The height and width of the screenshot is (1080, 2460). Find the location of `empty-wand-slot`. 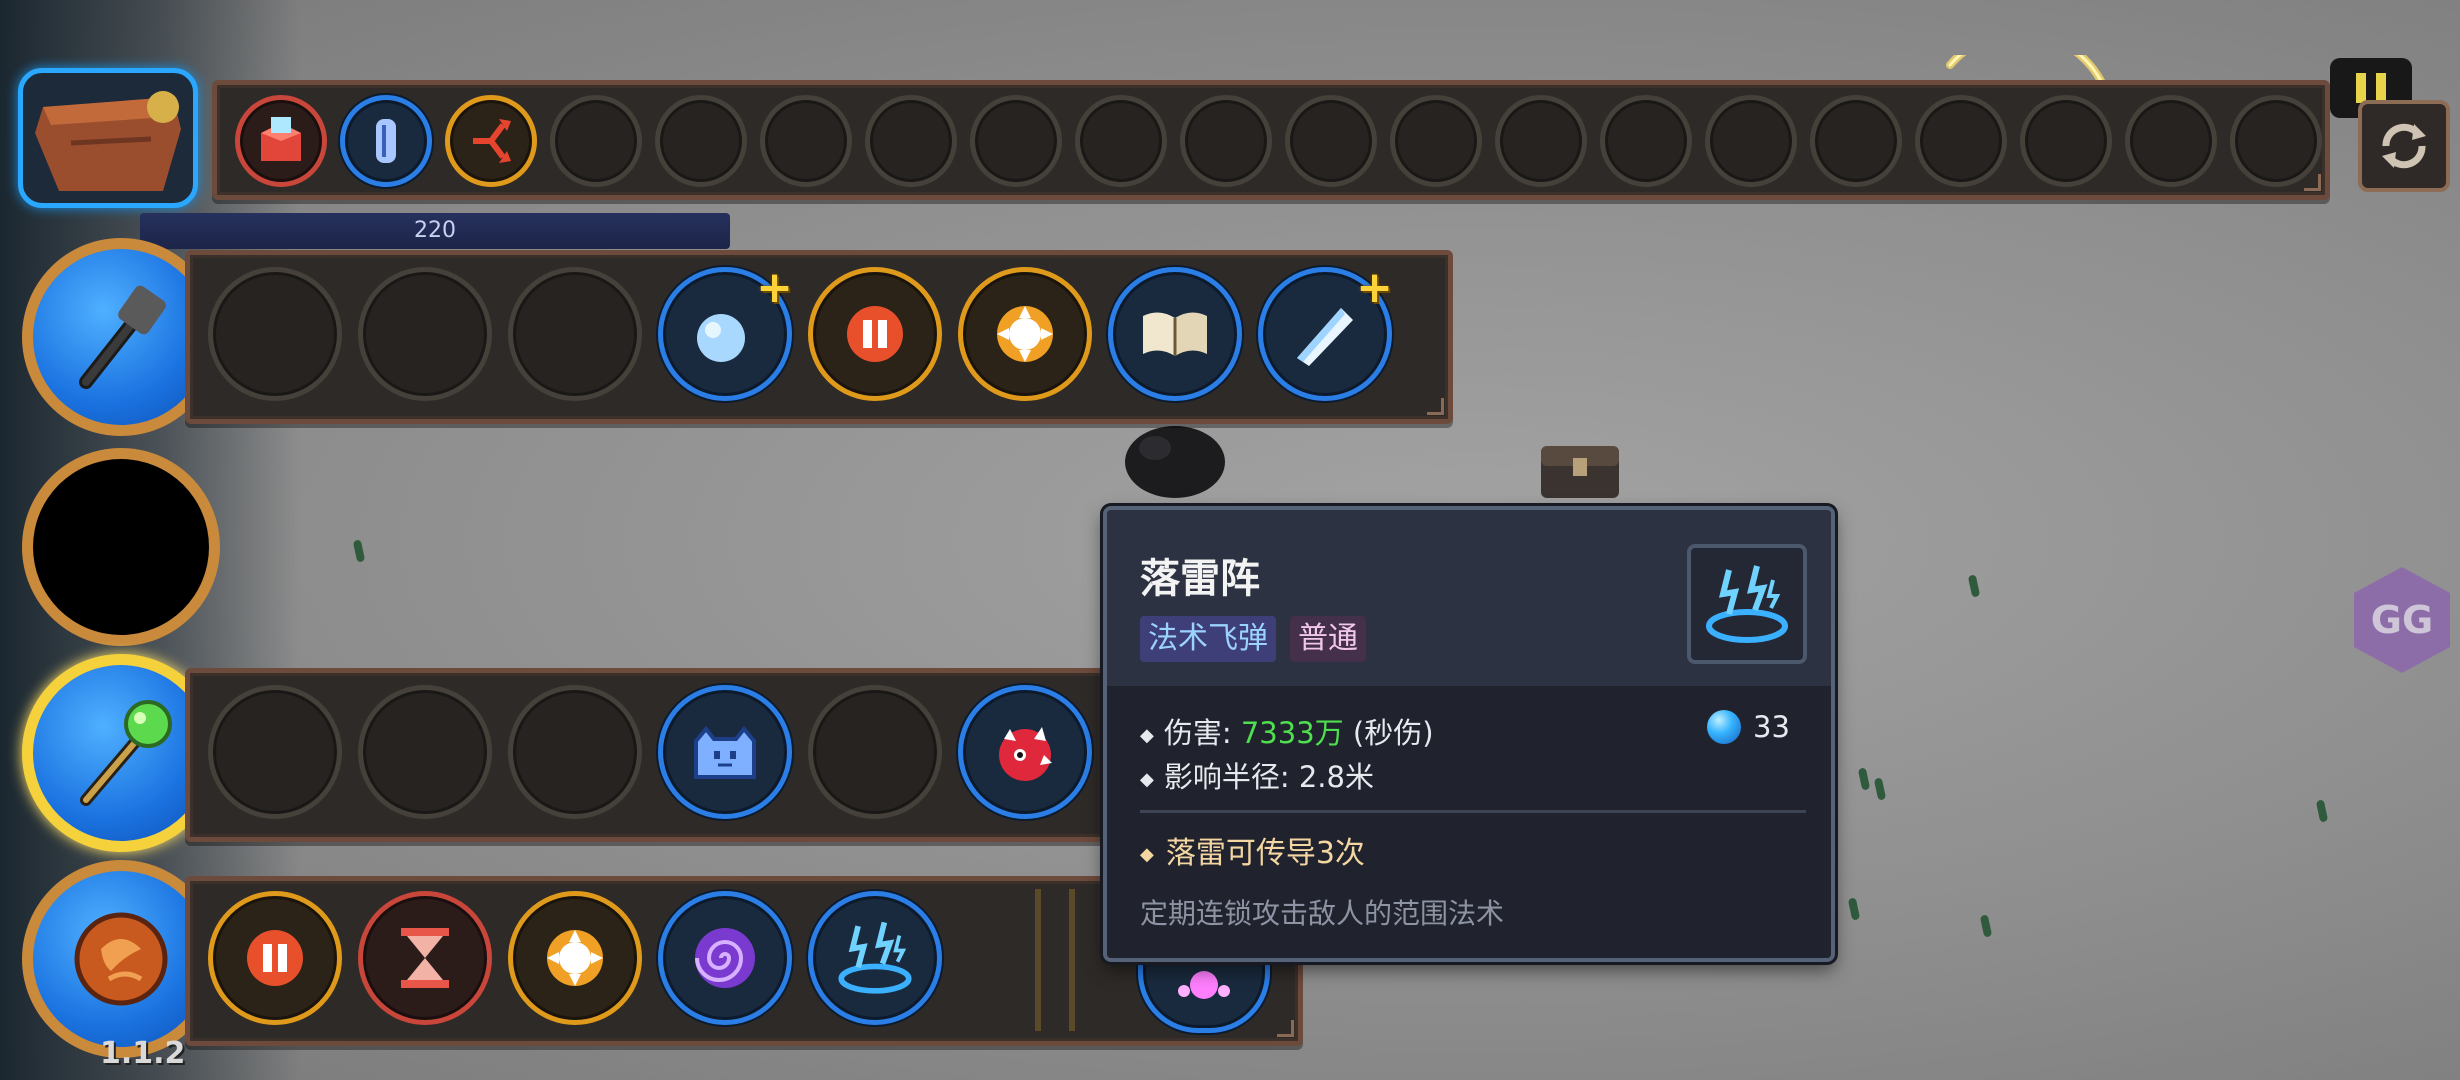

empty-wand-slot is located at coordinates (121, 547).